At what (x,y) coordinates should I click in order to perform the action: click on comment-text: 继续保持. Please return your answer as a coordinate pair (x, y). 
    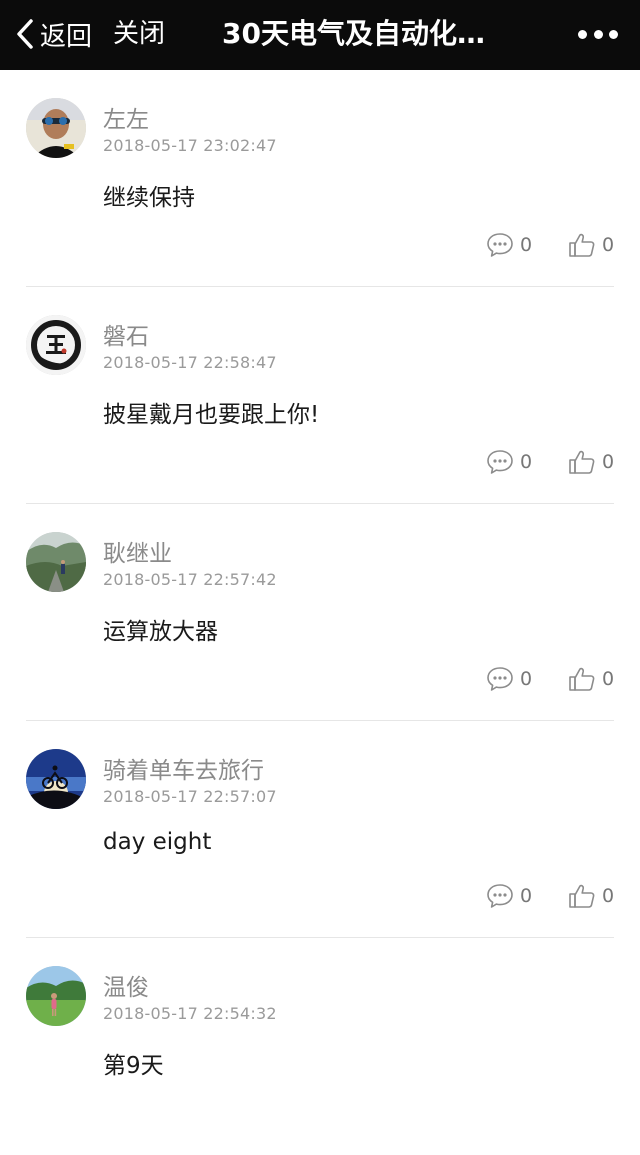
    Looking at the image, I should click on (149, 198).